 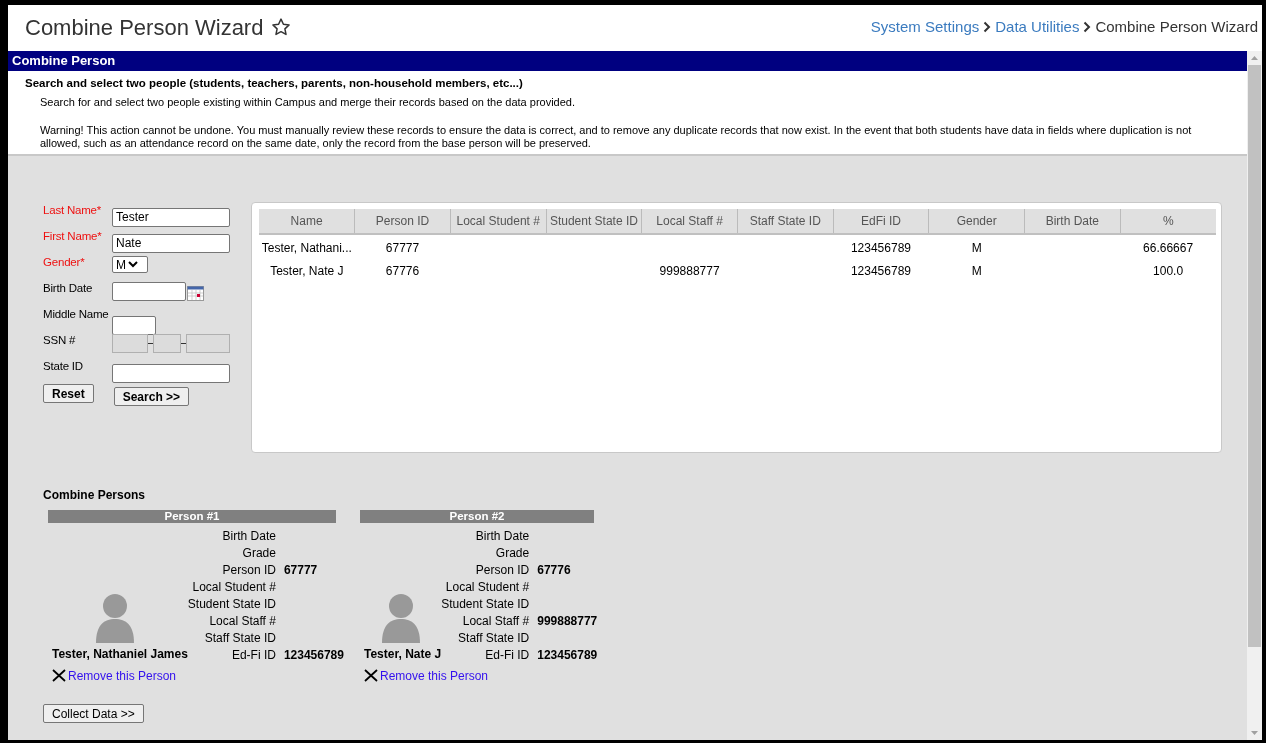 What do you see at coordinates (737, 245) in the screenshot?
I see `result-row: Tester, Nathani... 67777 123456789 M 66.66667` at bounding box center [737, 245].